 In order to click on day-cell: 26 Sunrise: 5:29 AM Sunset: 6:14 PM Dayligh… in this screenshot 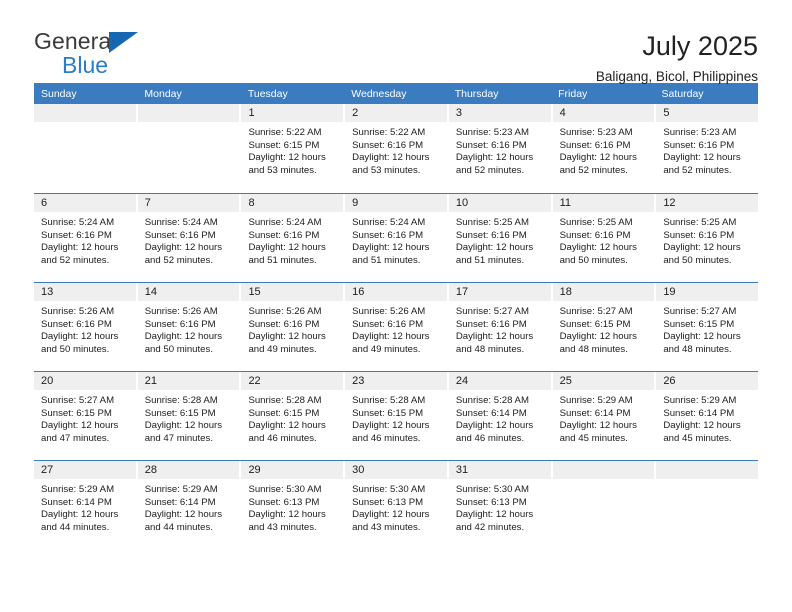, I will do `click(707, 416)`.